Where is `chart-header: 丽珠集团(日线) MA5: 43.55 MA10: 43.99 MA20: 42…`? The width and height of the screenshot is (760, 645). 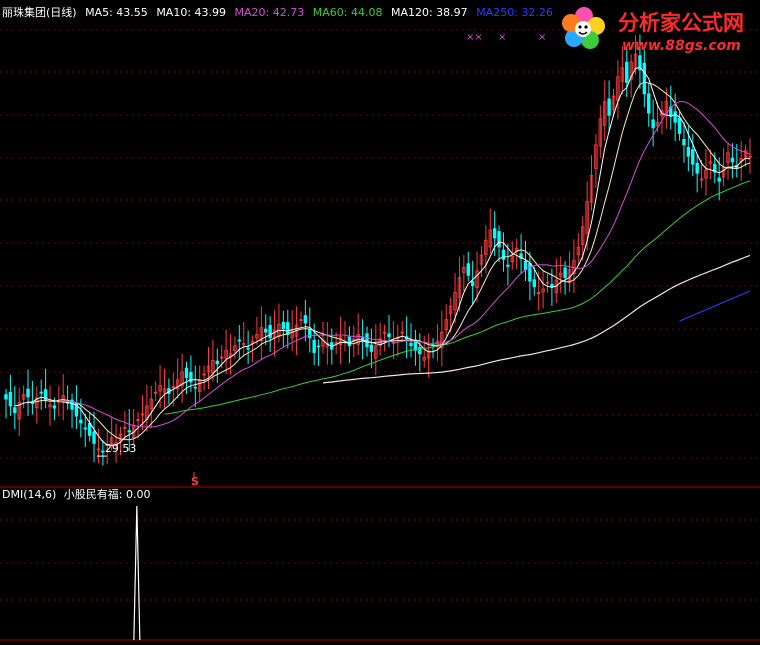 chart-header: 丽珠集团(日线) MA5: 43.55 MA10: 43.99 MA20: 42… is located at coordinates (280, 12).